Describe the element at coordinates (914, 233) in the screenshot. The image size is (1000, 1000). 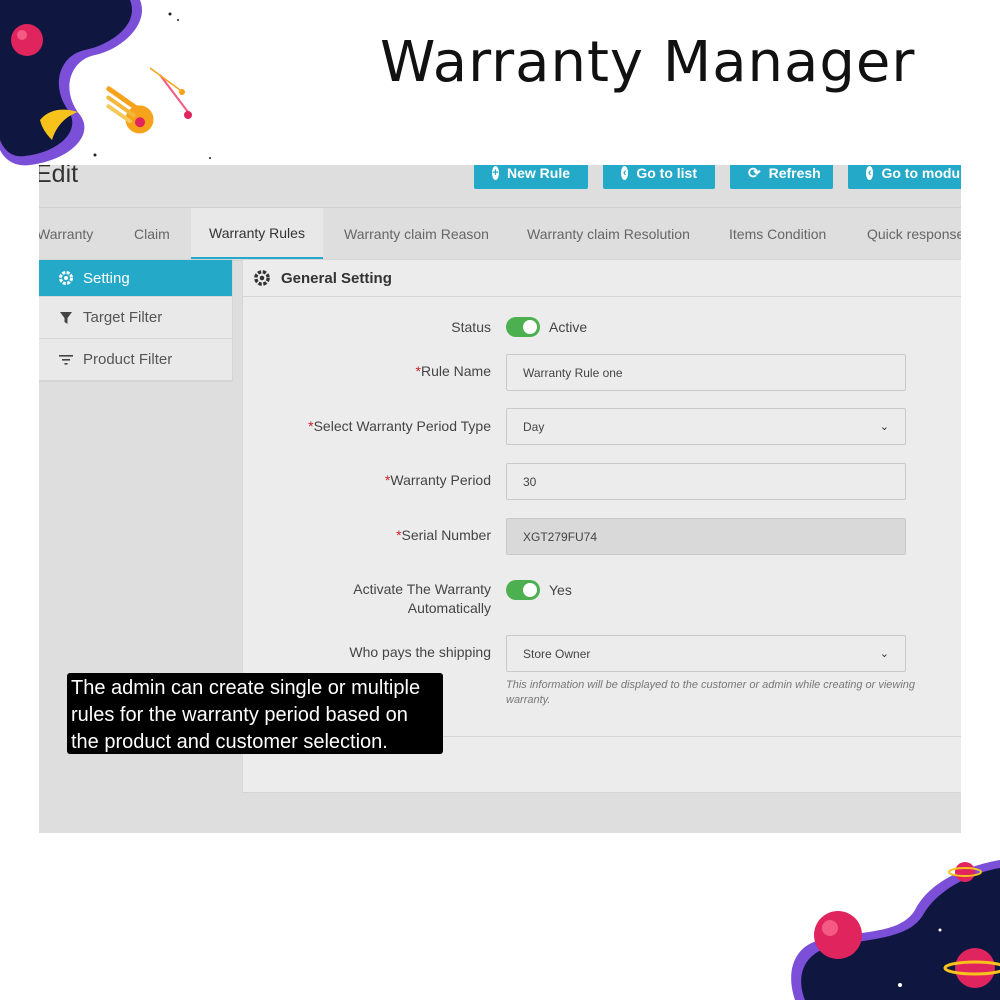
I see `tab-quick-response: Quick response` at that location.